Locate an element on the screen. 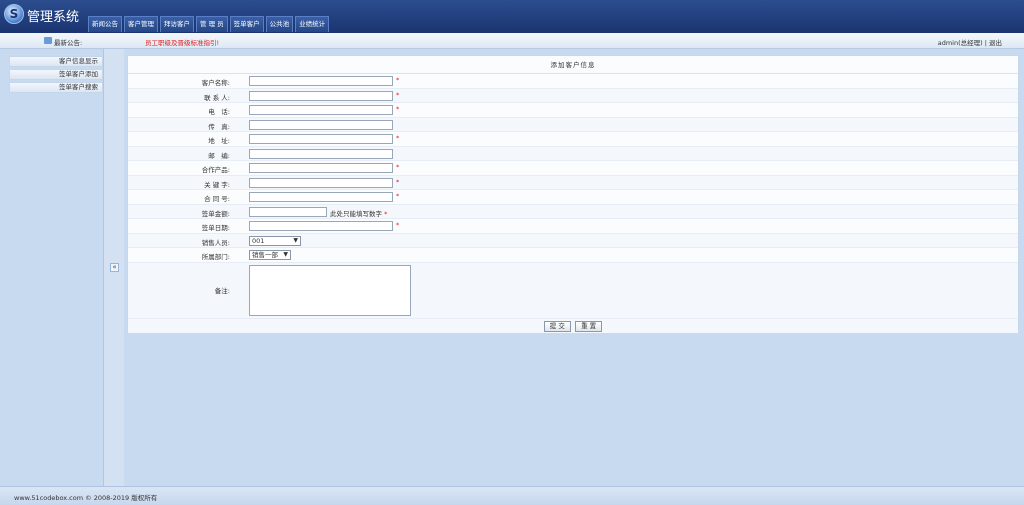 The image size is (1024, 505). field-label: 签单金额: is located at coordinates (215, 213).